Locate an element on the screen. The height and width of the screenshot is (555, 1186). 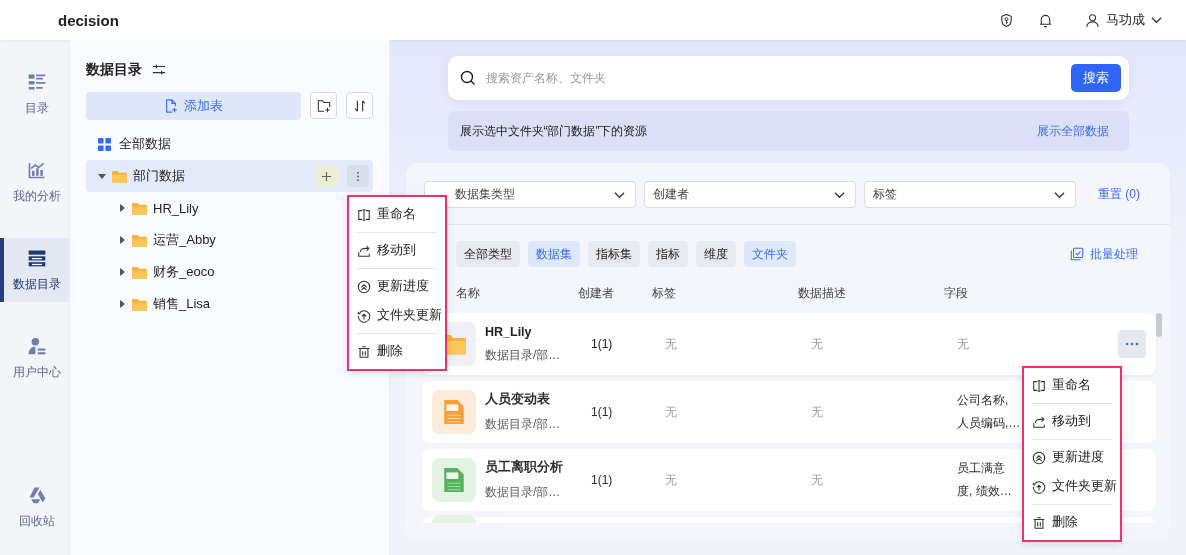
bell-icon is located at coordinates (1045, 20).